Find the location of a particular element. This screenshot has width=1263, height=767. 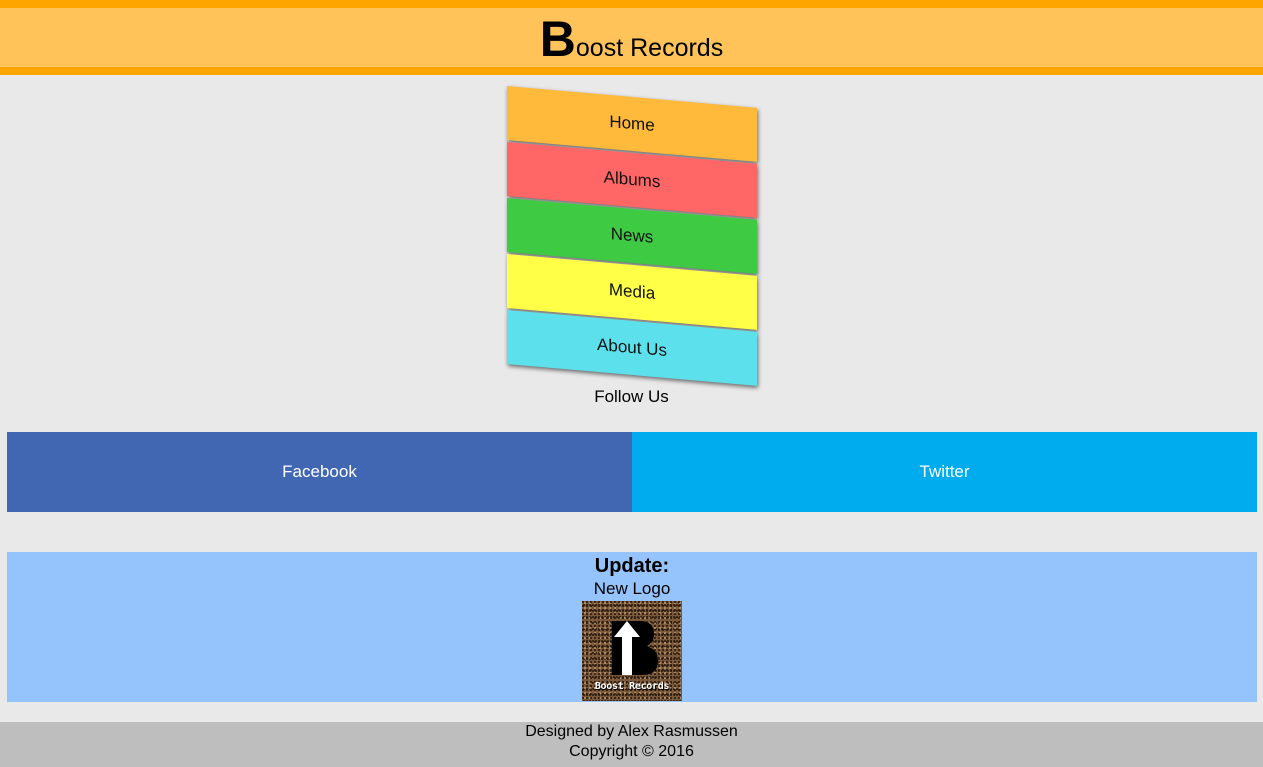

site-title-initial: B is located at coordinates (557, 39).